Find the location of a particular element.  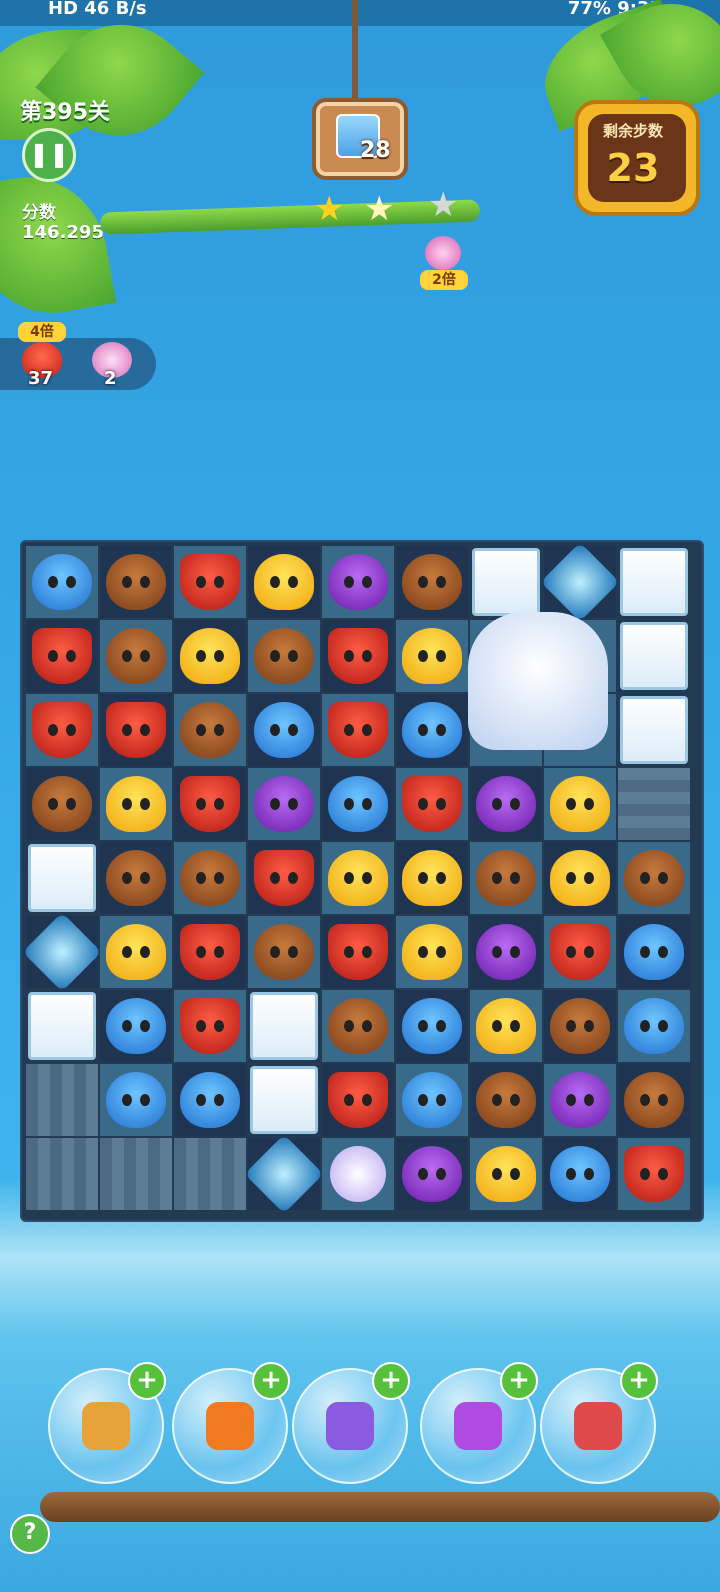

bonus-multiplier-badge: 4倍 is located at coordinates (42, 332).